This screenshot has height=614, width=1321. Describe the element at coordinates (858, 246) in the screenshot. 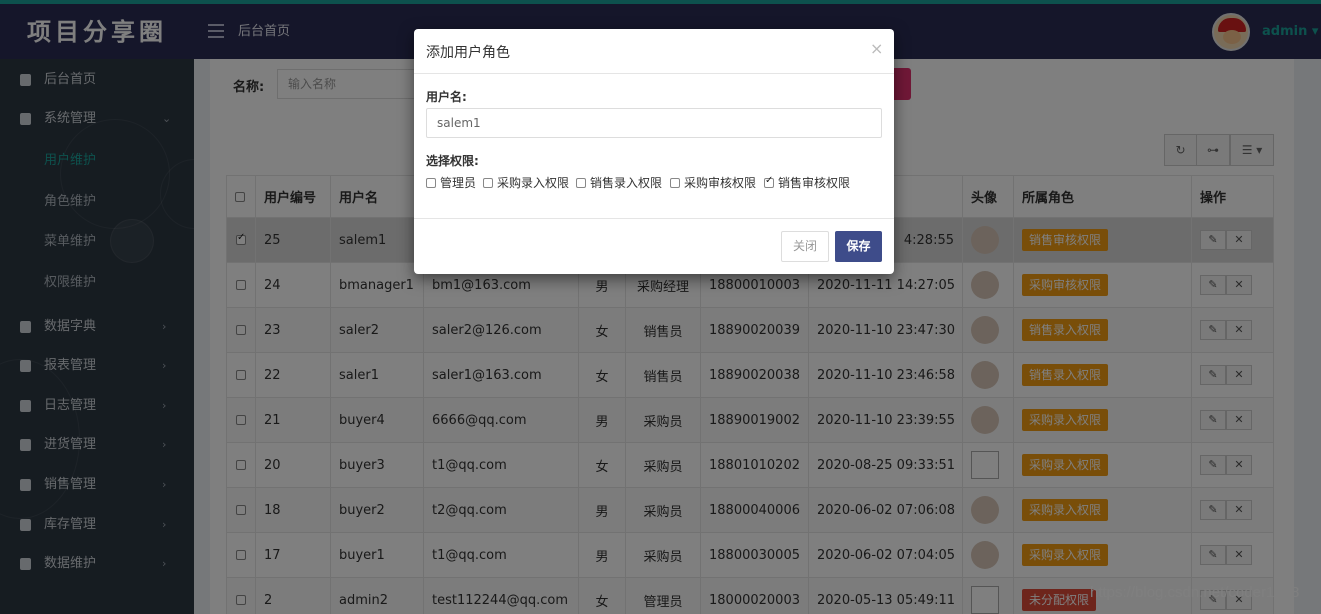

I see `save-button: 保存` at that location.